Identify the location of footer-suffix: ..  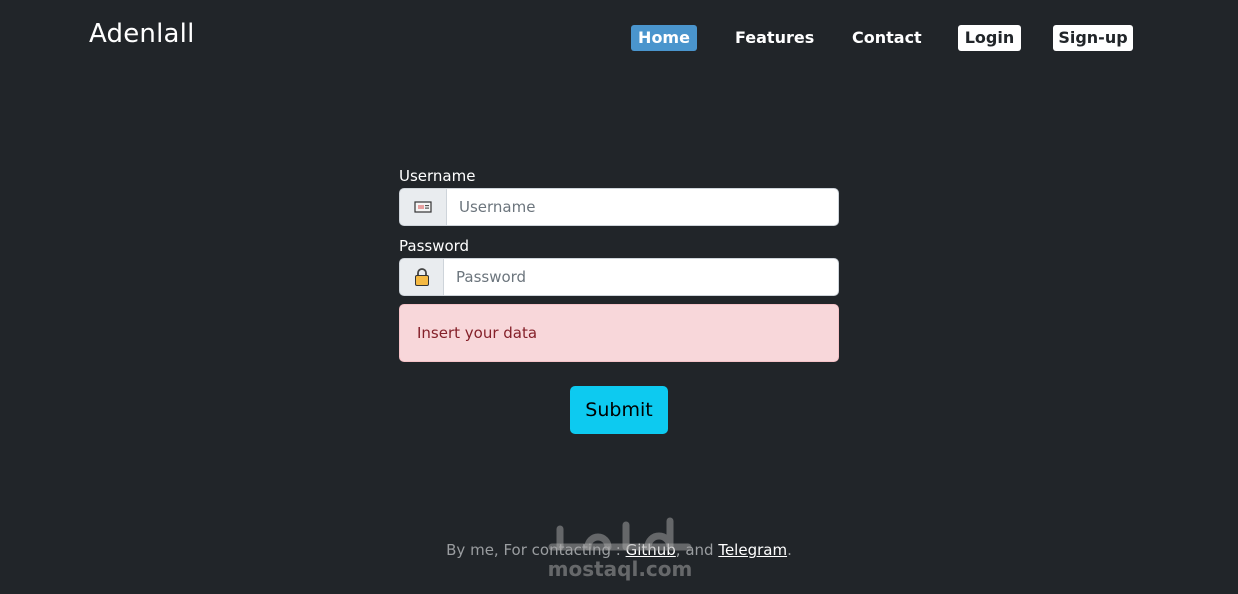
(789, 550).